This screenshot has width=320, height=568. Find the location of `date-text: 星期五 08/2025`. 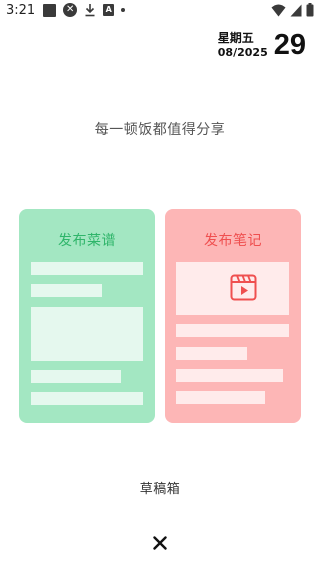

date-text: 星期五 08/2025 is located at coordinates (243, 45).